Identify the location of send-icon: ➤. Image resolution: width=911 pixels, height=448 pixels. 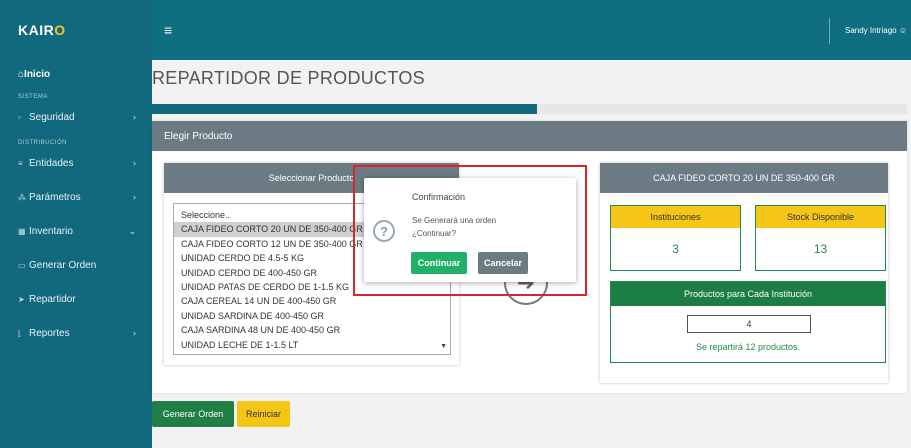
(21, 299).